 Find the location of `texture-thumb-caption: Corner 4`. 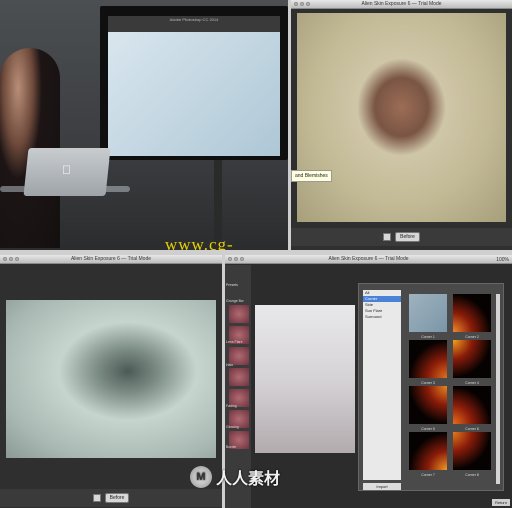

texture-thumb-caption: Corner 4 is located at coordinates (472, 383).